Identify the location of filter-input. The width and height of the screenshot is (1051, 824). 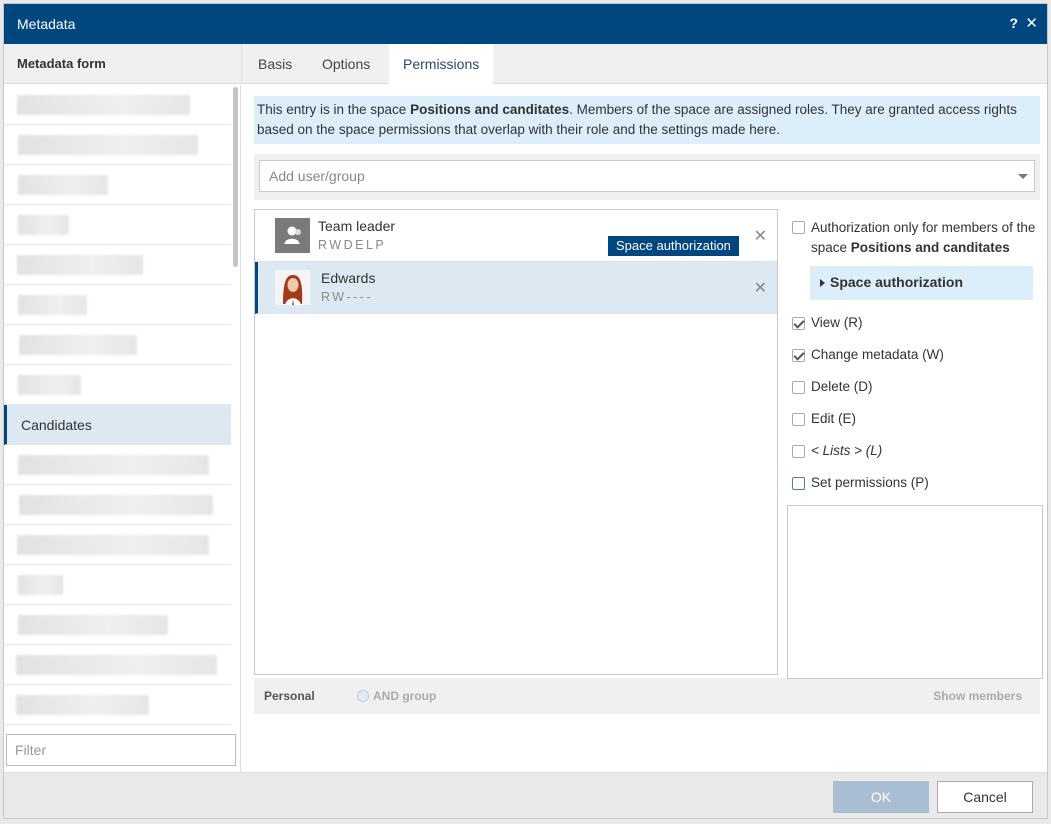
(121, 750).